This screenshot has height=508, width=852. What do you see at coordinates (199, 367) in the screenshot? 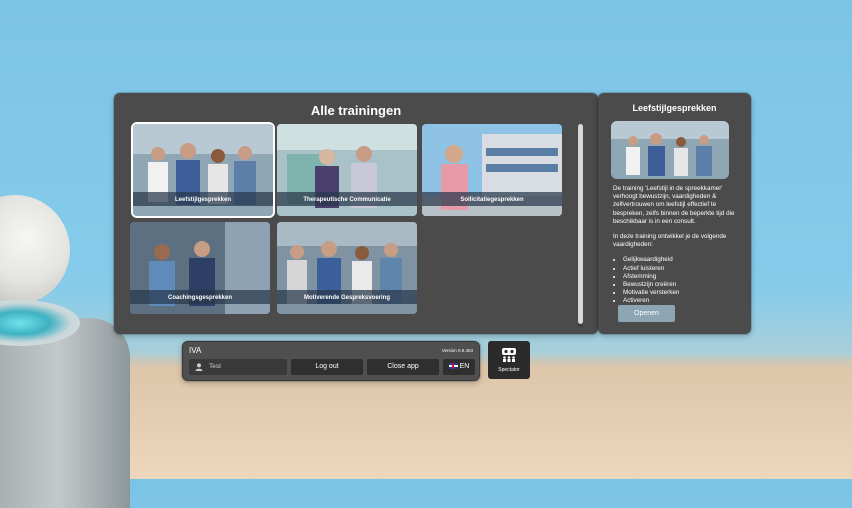
I see `user-icon` at bounding box center [199, 367].